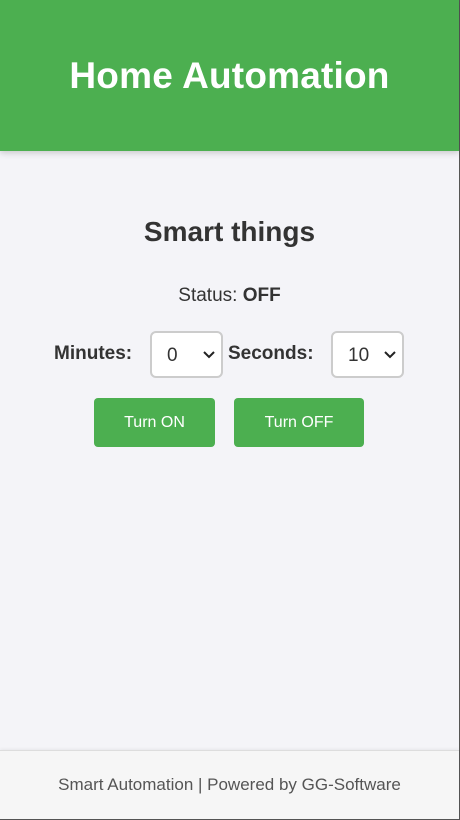  What do you see at coordinates (261, 295) in the screenshot?
I see `status-value: OFF` at bounding box center [261, 295].